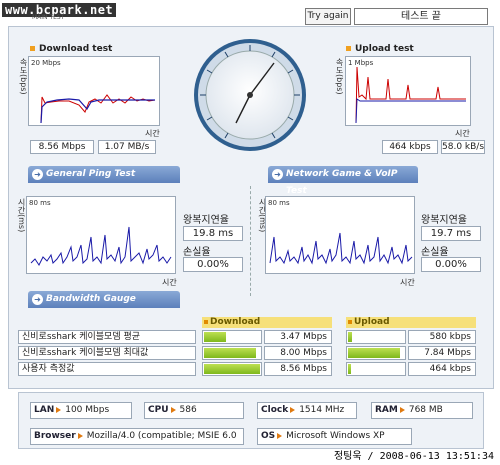 The height and width of the screenshot is (465, 500). Describe the element at coordinates (206, 220) in the screenshot. I see `ping-rtt-label: 왕복지연율` at that location.